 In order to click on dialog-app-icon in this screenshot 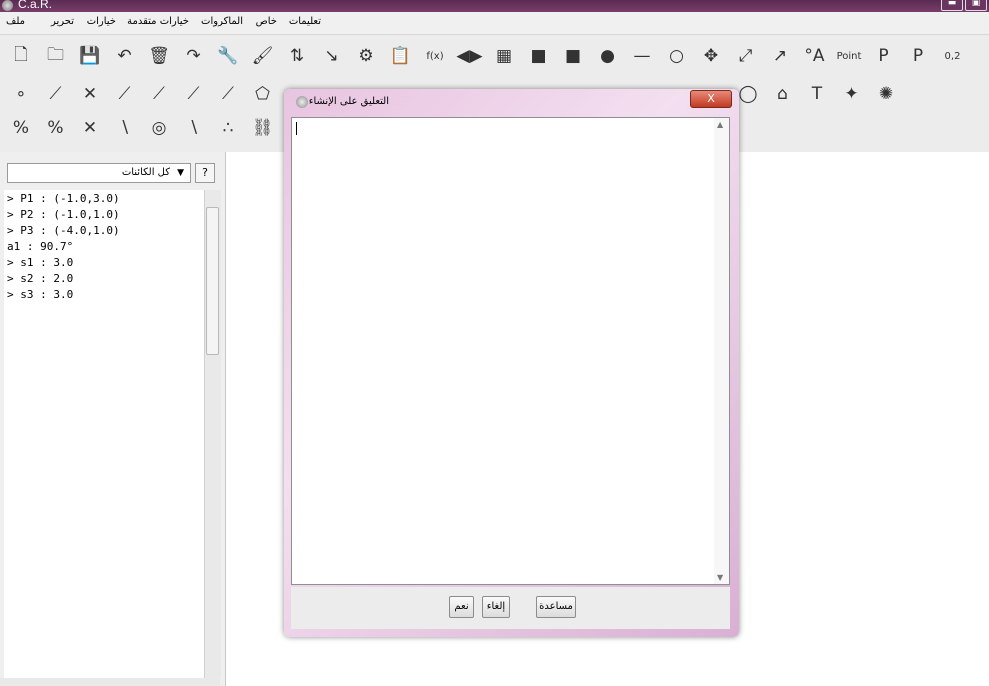, I will do `click(302, 102)`.